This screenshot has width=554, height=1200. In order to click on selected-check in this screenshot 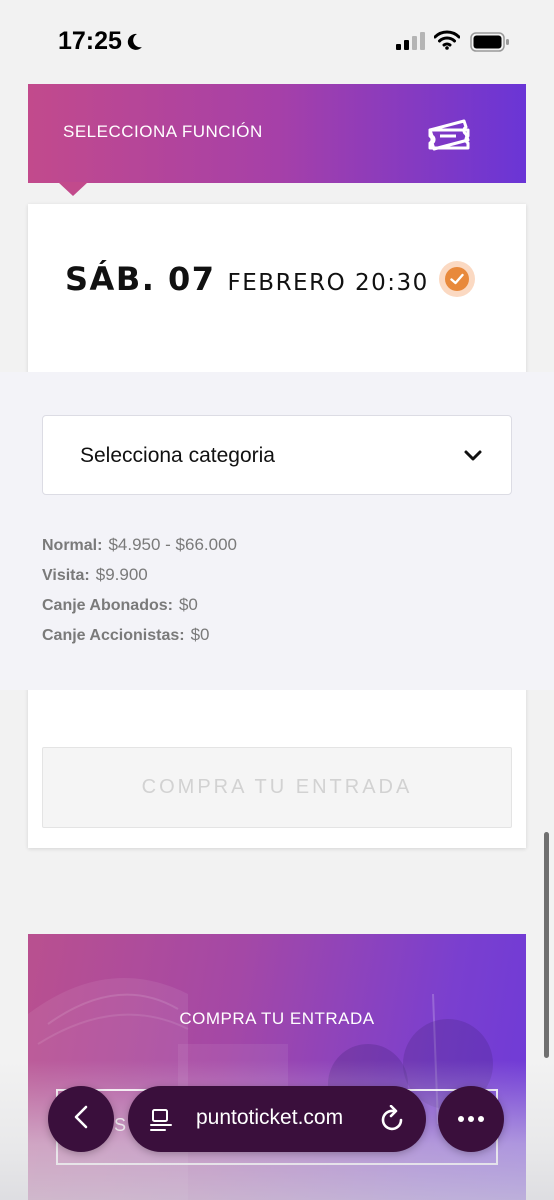, I will do `click(457, 279)`.